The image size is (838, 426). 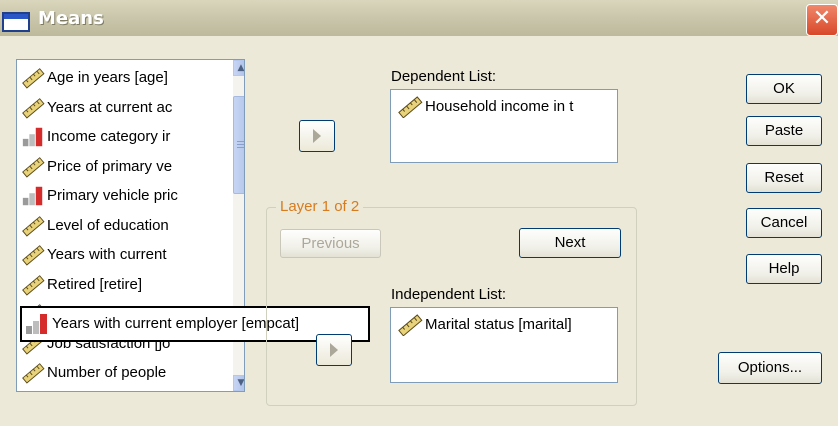 I want to click on help-button: Help, so click(x=784, y=269).